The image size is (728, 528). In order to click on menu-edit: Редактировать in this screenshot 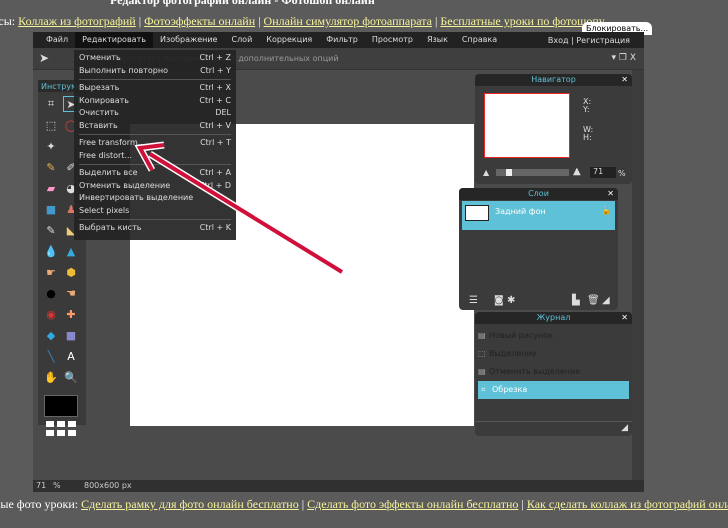, I will do `click(114, 40)`.